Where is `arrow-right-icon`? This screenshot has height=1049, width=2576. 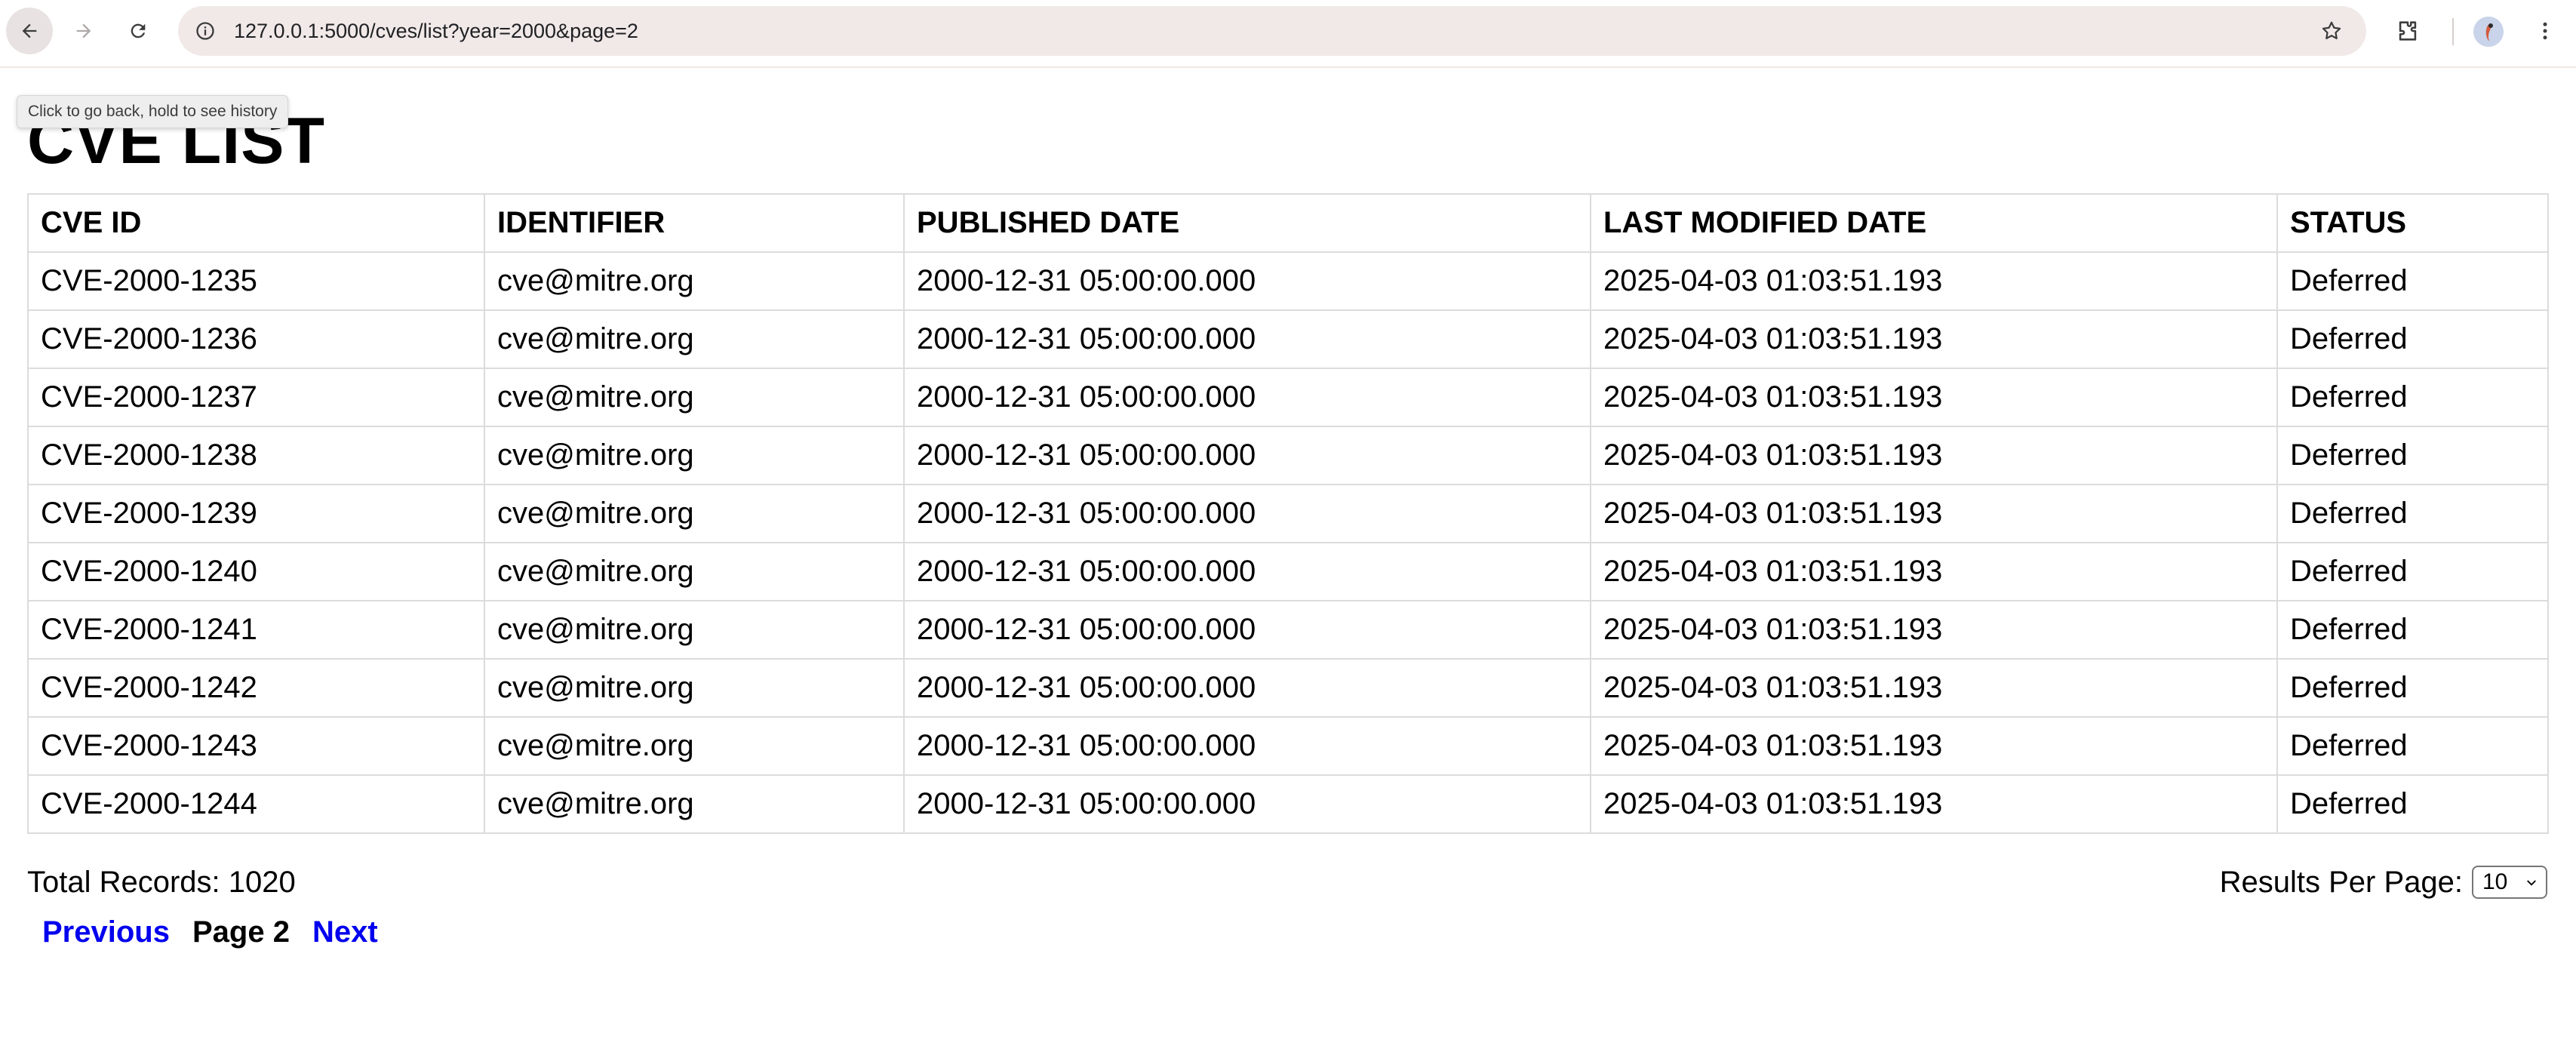 arrow-right-icon is located at coordinates (83, 31).